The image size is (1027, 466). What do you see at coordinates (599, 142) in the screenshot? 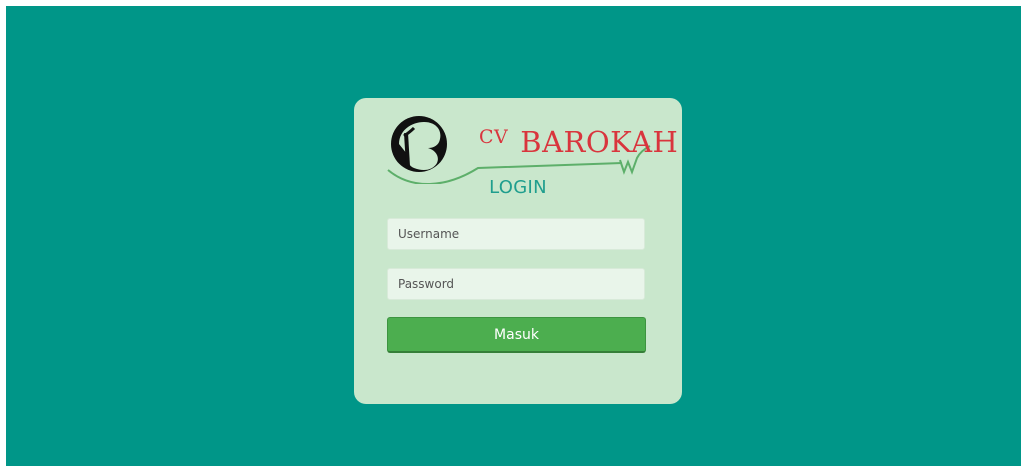
I see `brand-title: BAROKAH` at bounding box center [599, 142].